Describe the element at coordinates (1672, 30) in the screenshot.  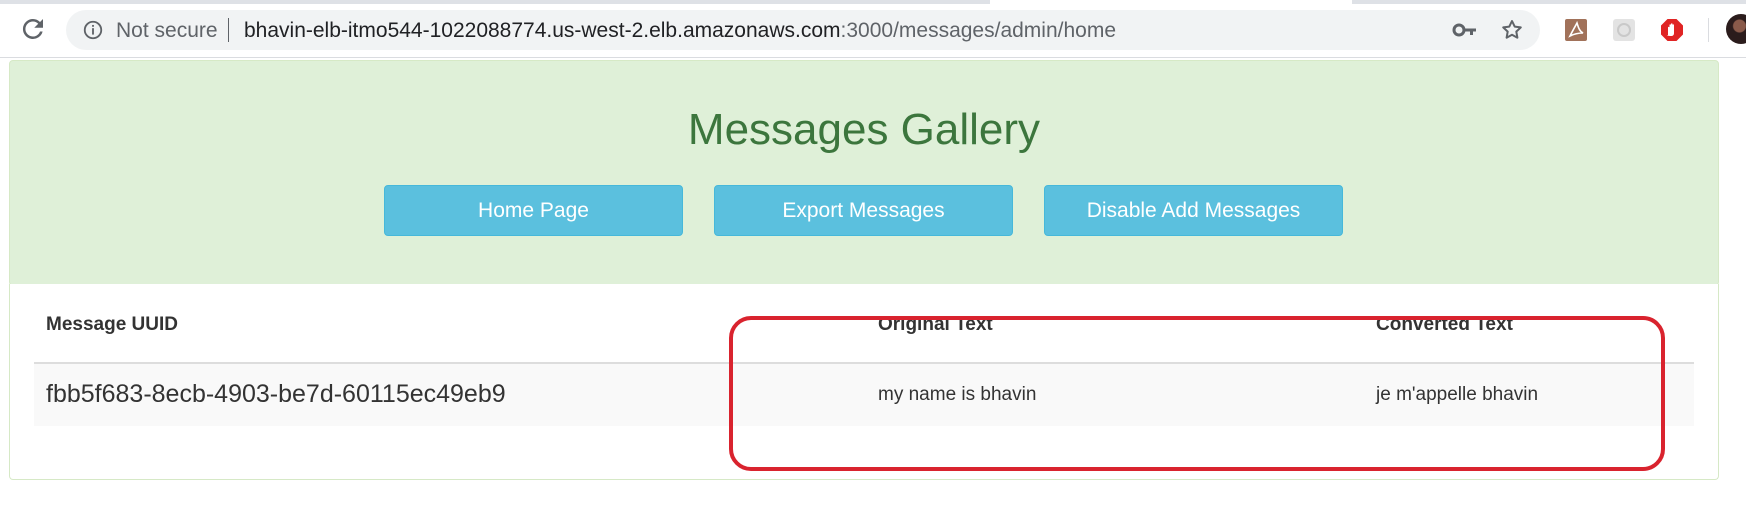
I see `stop-extension-icon` at that location.